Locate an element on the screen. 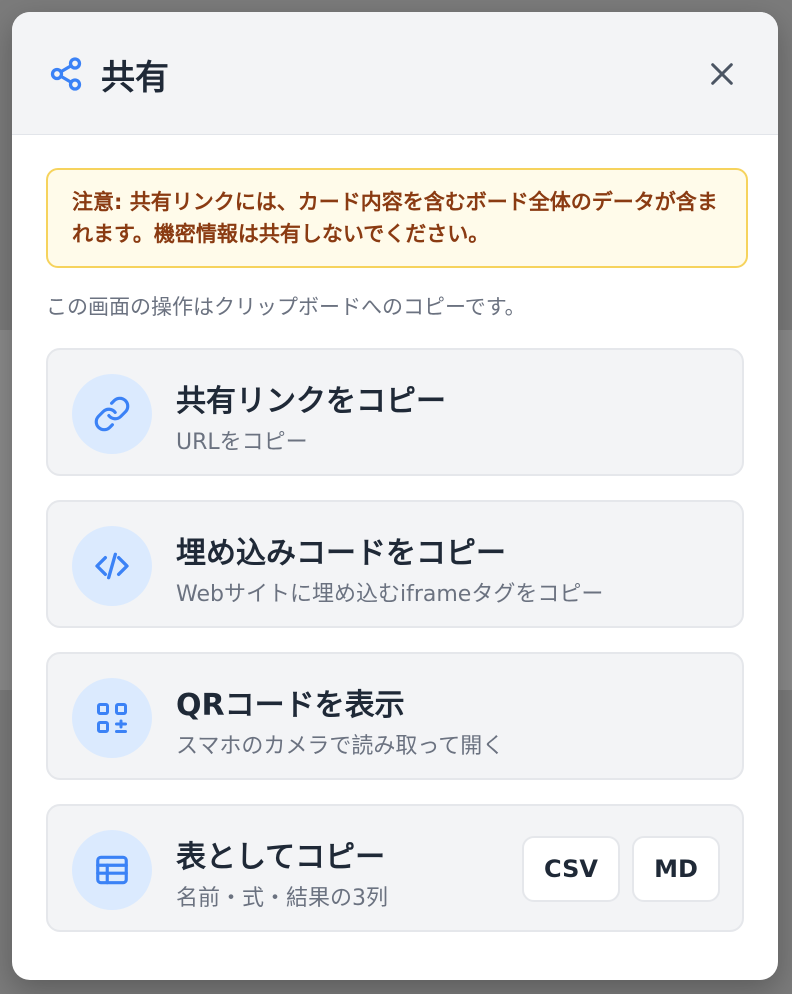 The image size is (792, 994). table-icon-badge is located at coordinates (112, 870).